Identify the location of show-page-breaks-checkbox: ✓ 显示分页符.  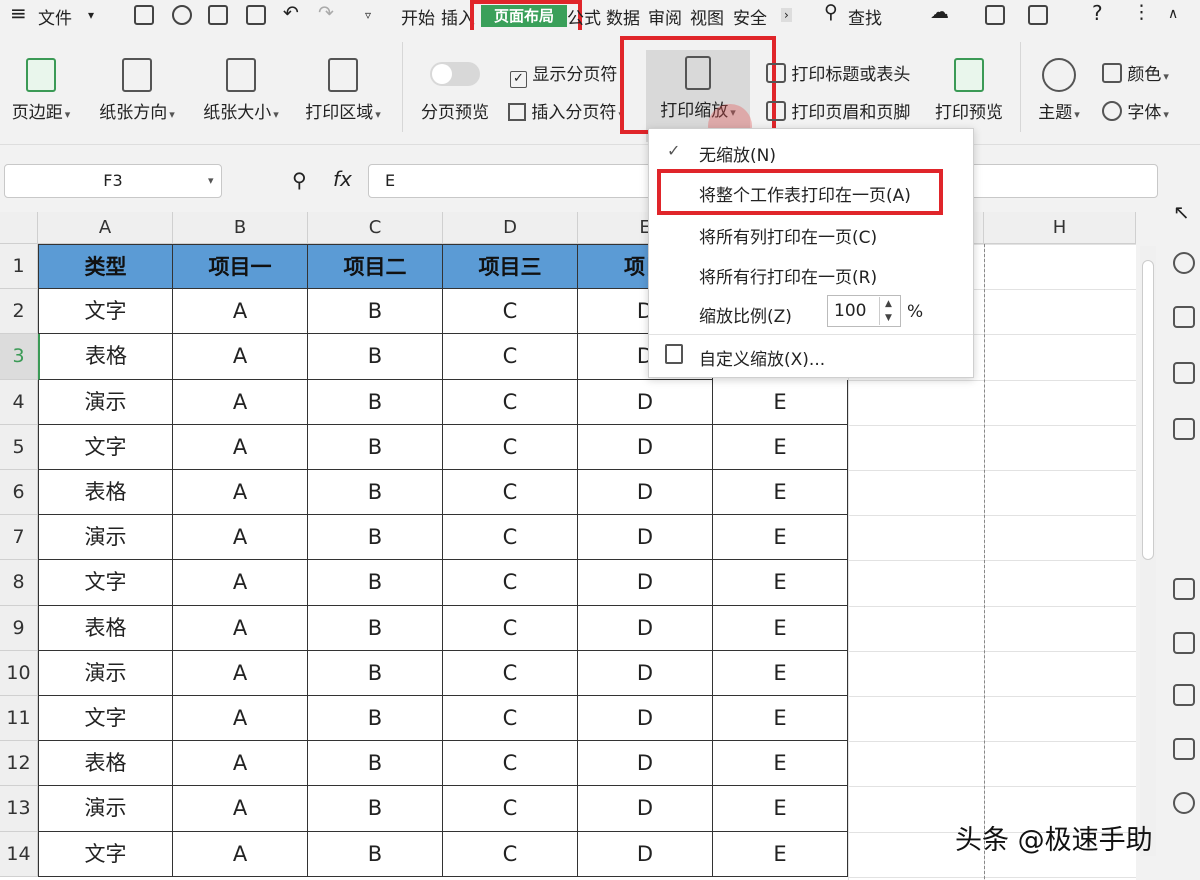
(563, 74).